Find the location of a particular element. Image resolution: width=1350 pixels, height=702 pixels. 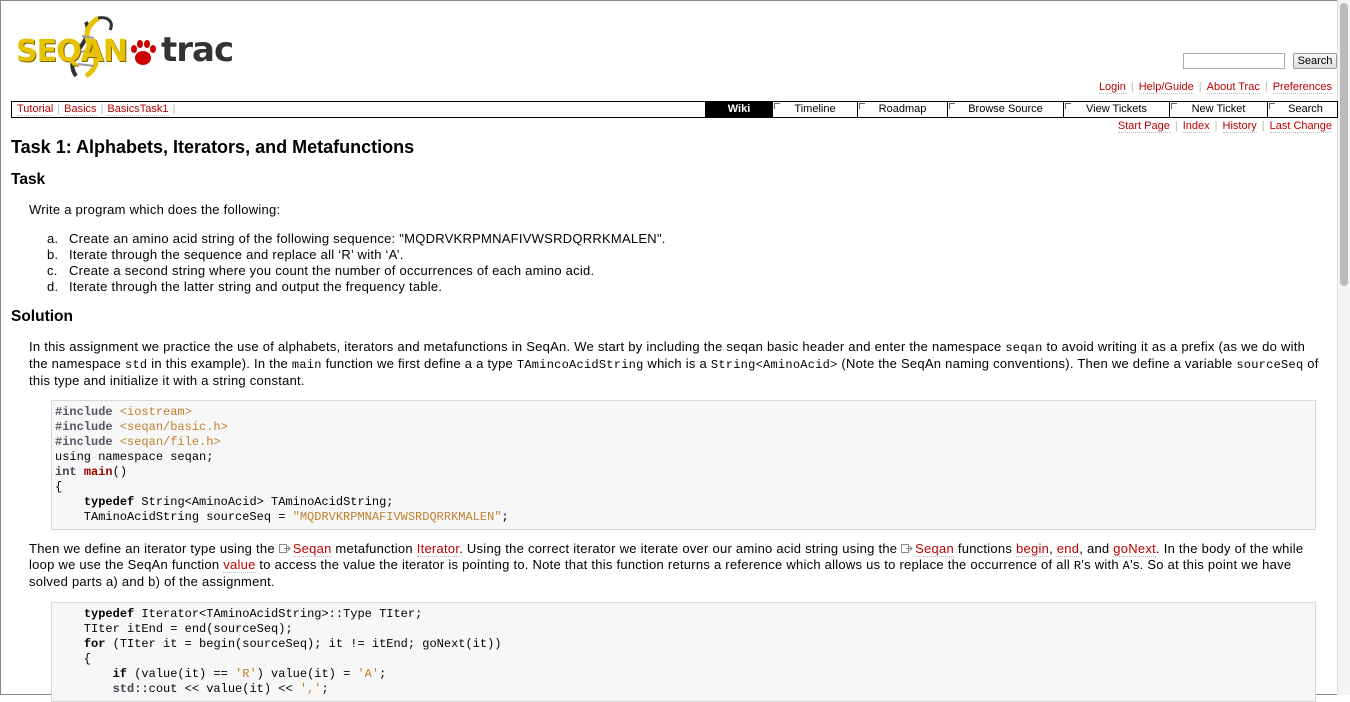

code-token: ',' is located at coordinates (310, 689).